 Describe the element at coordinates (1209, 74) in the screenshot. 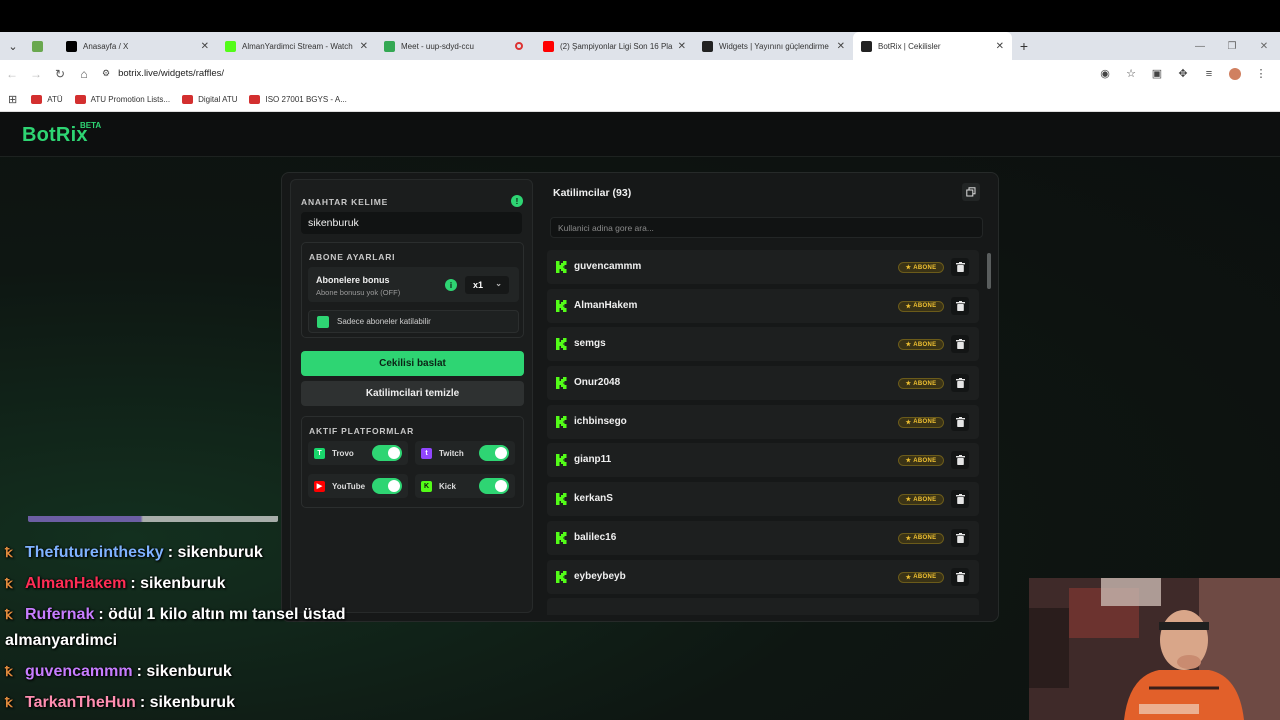

I see `media-icon: ≡` at that location.